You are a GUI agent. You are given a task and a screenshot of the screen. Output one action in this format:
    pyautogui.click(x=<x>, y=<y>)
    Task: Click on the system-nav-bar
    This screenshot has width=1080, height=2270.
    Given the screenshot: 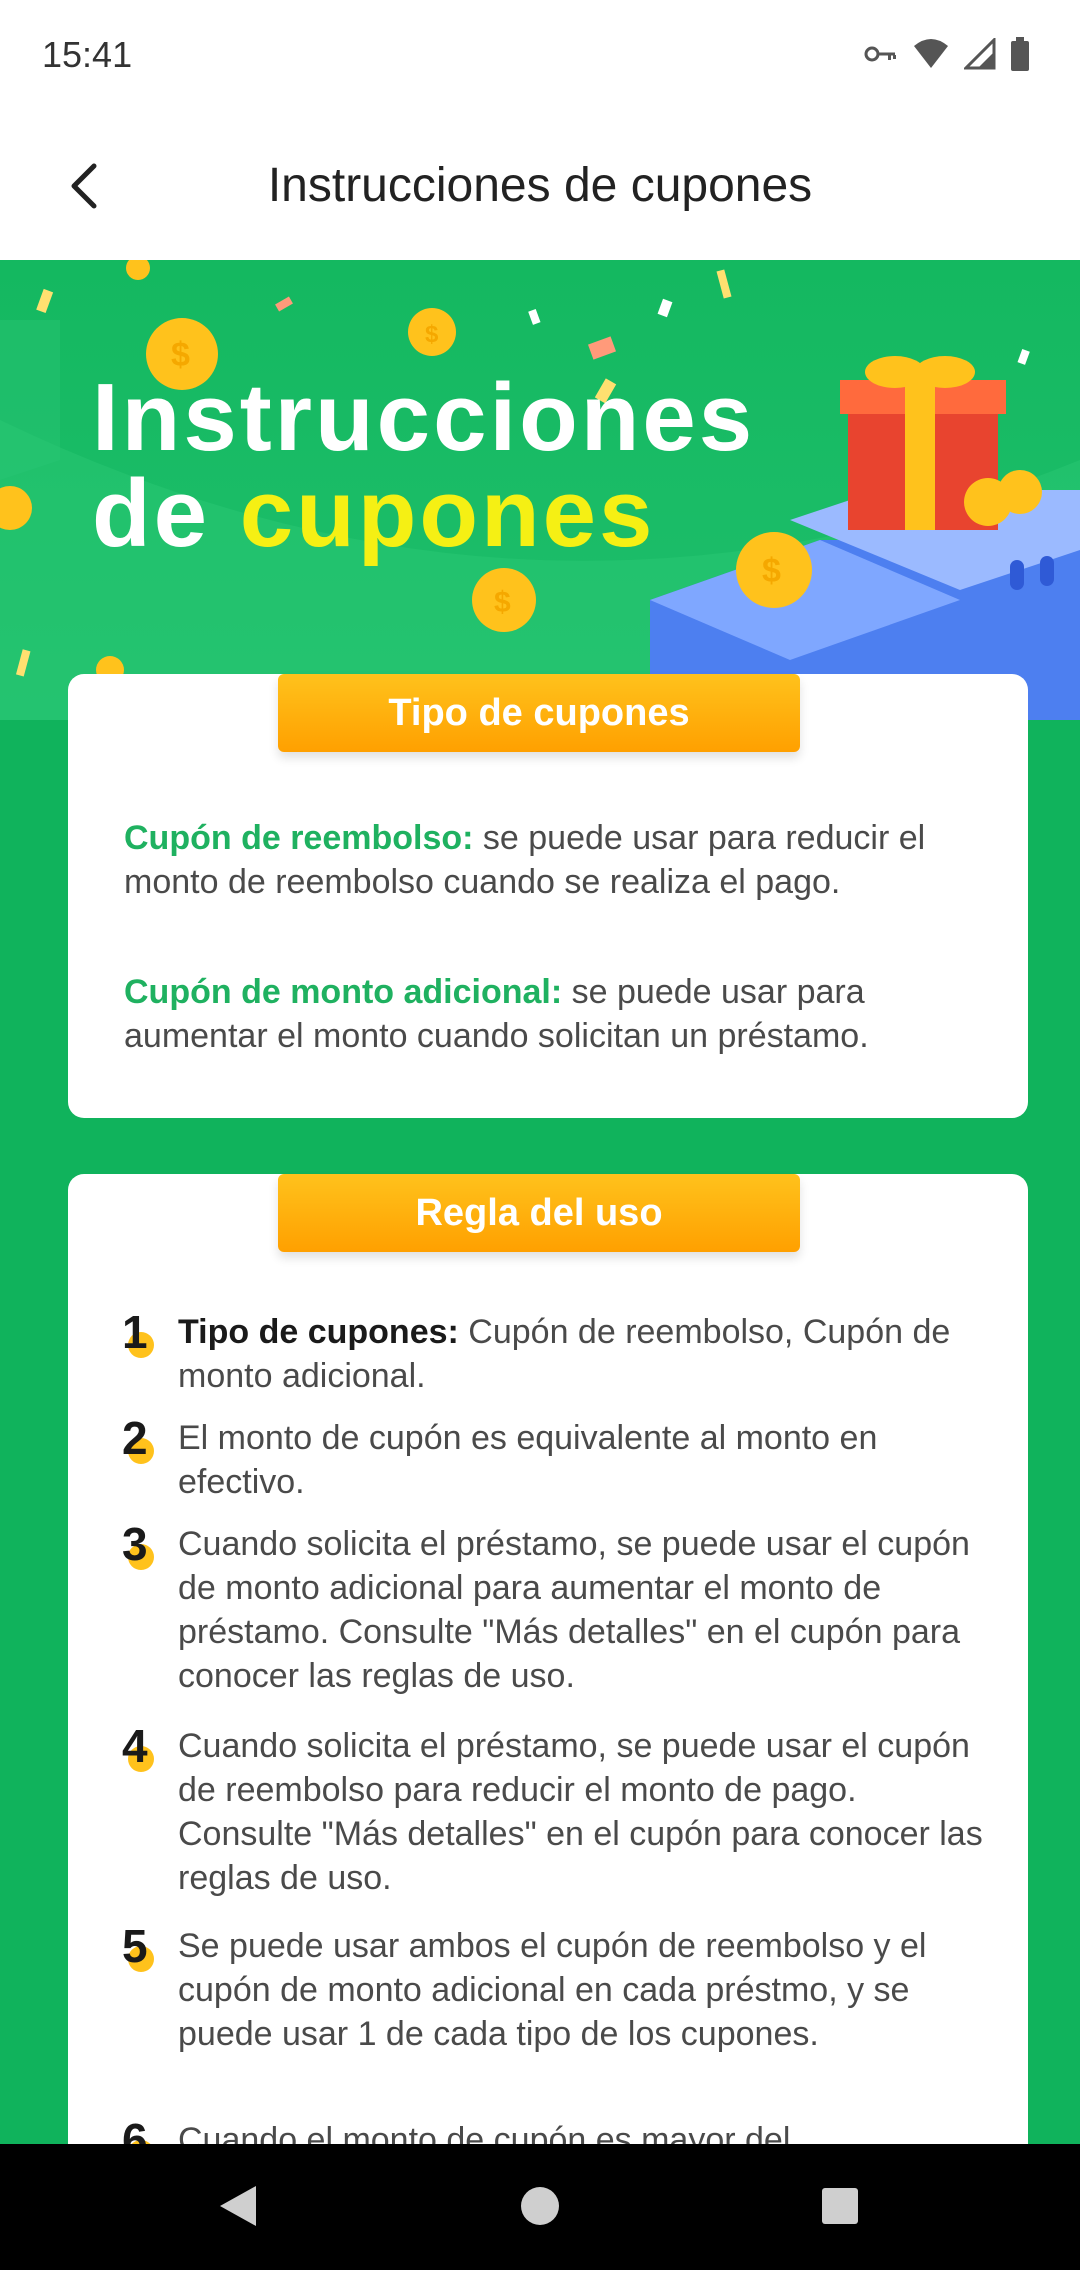 What is the action you would take?
    pyautogui.click(x=540, y=2207)
    